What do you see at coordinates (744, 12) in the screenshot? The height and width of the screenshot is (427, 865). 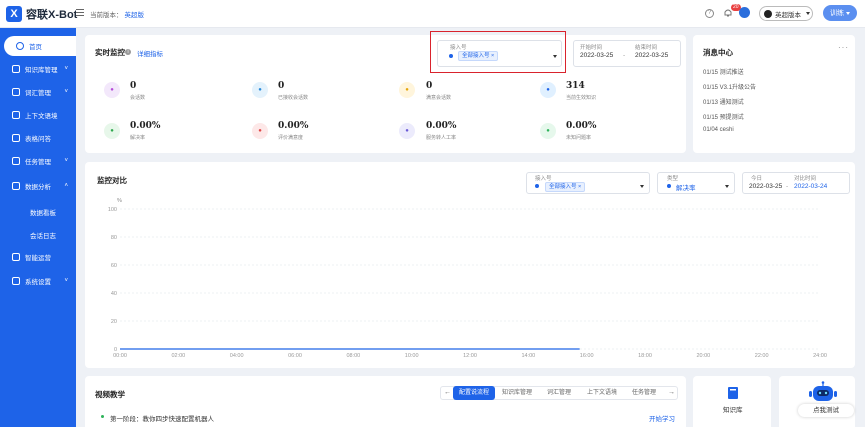 I see `avatar` at bounding box center [744, 12].